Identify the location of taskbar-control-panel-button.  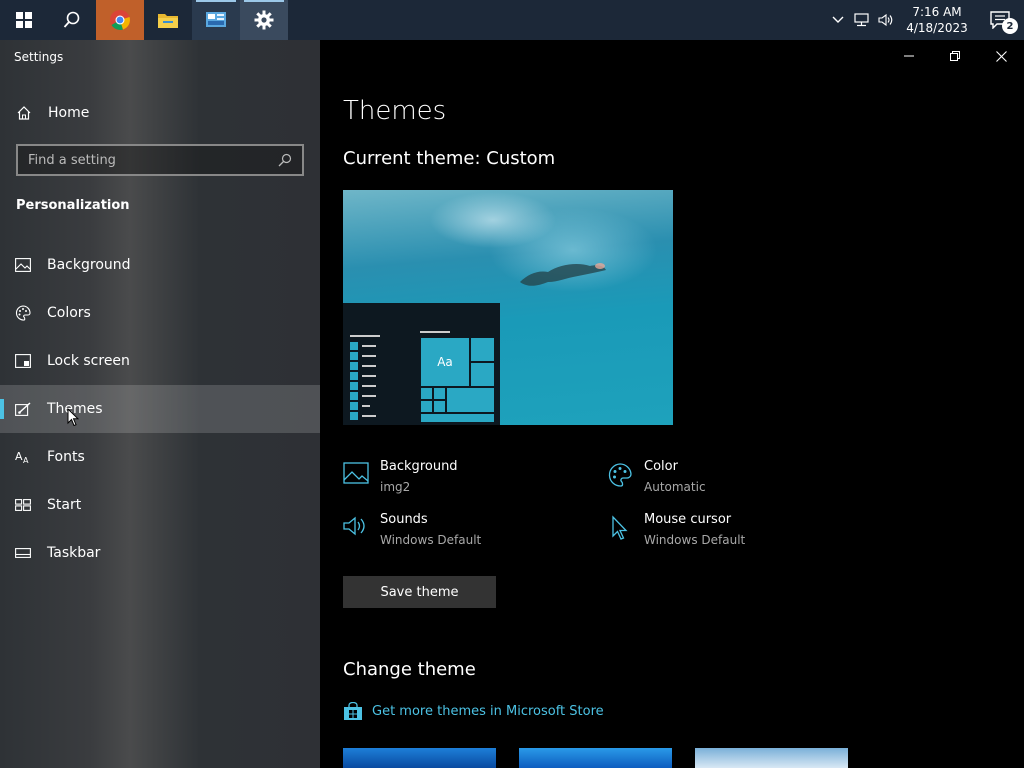
(216, 20).